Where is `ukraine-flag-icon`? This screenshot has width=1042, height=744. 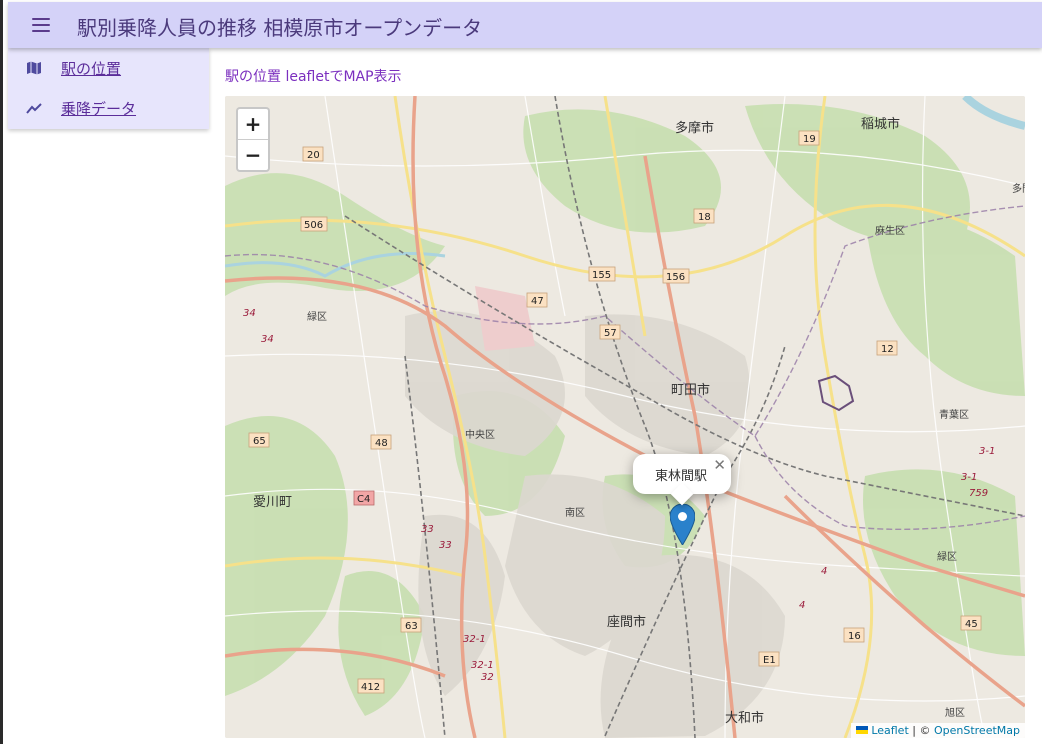 ukraine-flag-icon is located at coordinates (862, 730).